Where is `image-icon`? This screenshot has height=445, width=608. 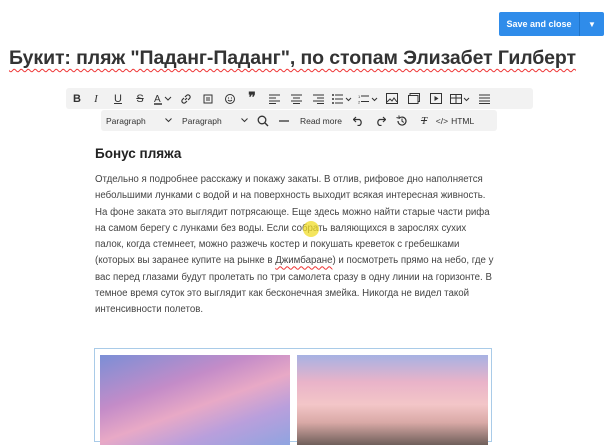 image-icon is located at coordinates (392, 98).